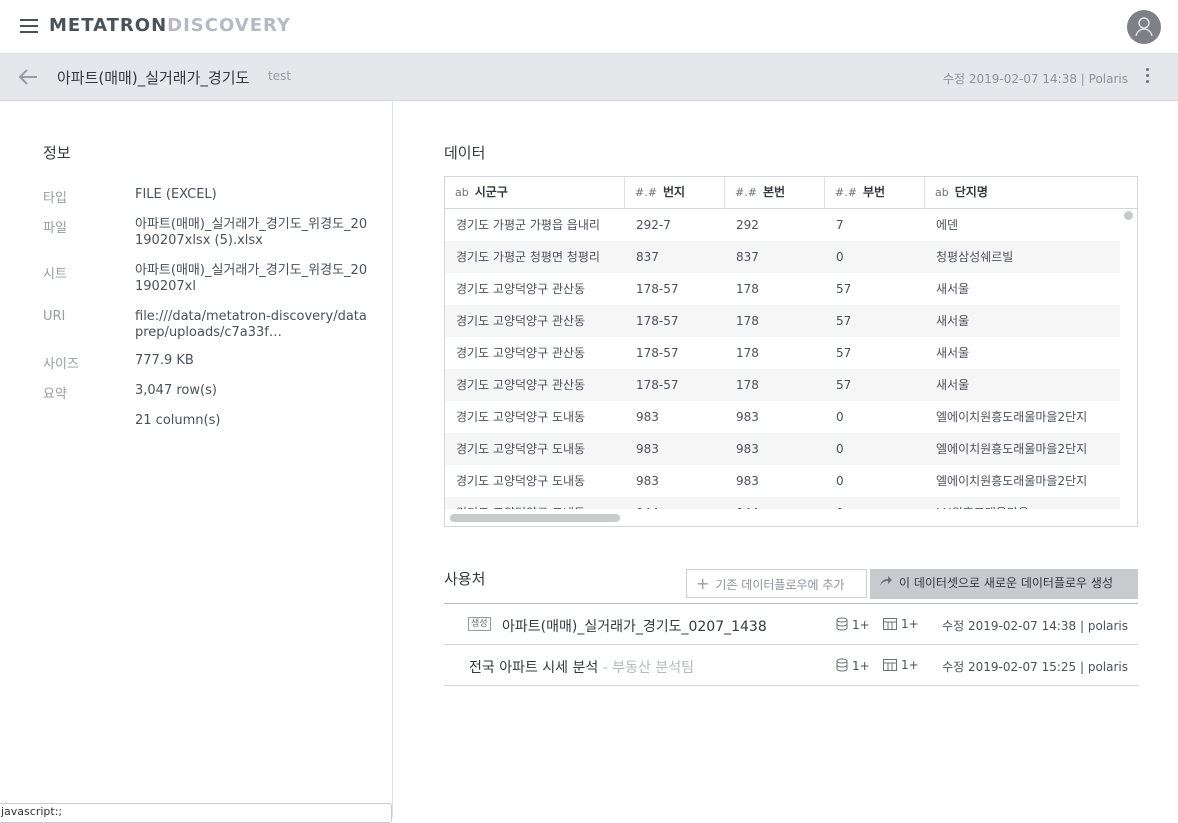 The image size is (1178, 823). What do you see at coordinates (901, 665) in the screenshot?
I see `table-count: 1+` at bounding box center [901, 665].